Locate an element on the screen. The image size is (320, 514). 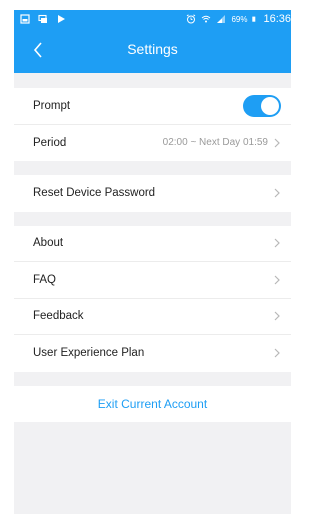
prompt-row: Prompt is located at coordinates (152, 106).